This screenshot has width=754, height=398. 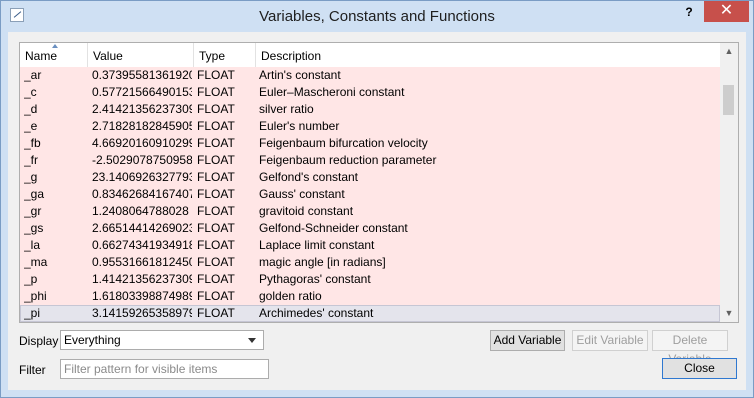 What do you see at coordinates (33, 211) in the screenshot?
I see `name-cell: _gr` at bounding box center [33, 211].